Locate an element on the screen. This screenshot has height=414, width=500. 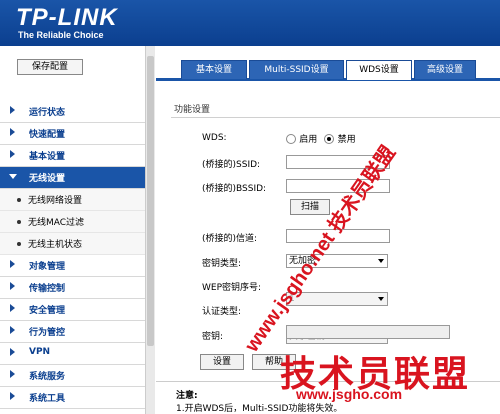
sidebar-item-label: 传输控制 is located at coordinates (47, 289).